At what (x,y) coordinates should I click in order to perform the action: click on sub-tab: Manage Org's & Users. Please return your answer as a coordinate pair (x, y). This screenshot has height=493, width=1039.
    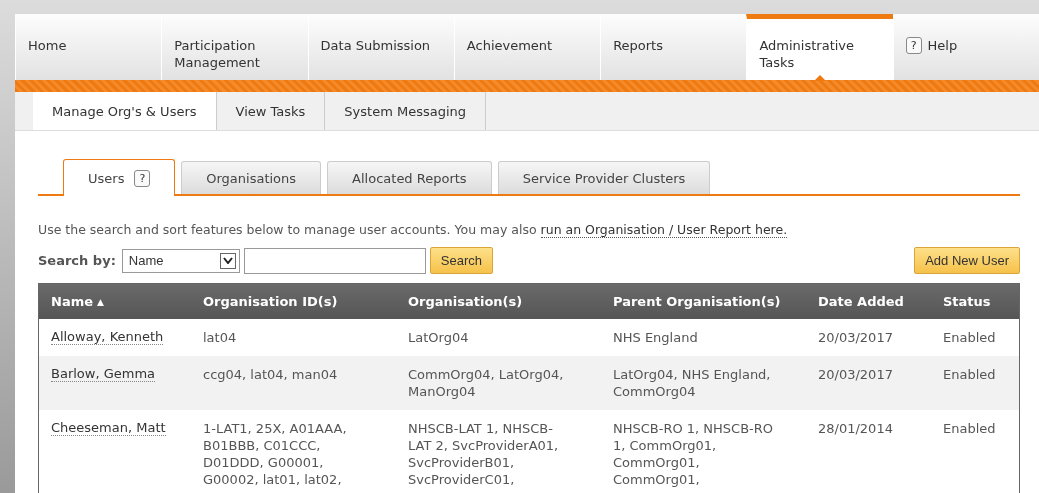
    Looking at the image, I should click on (125, 111).